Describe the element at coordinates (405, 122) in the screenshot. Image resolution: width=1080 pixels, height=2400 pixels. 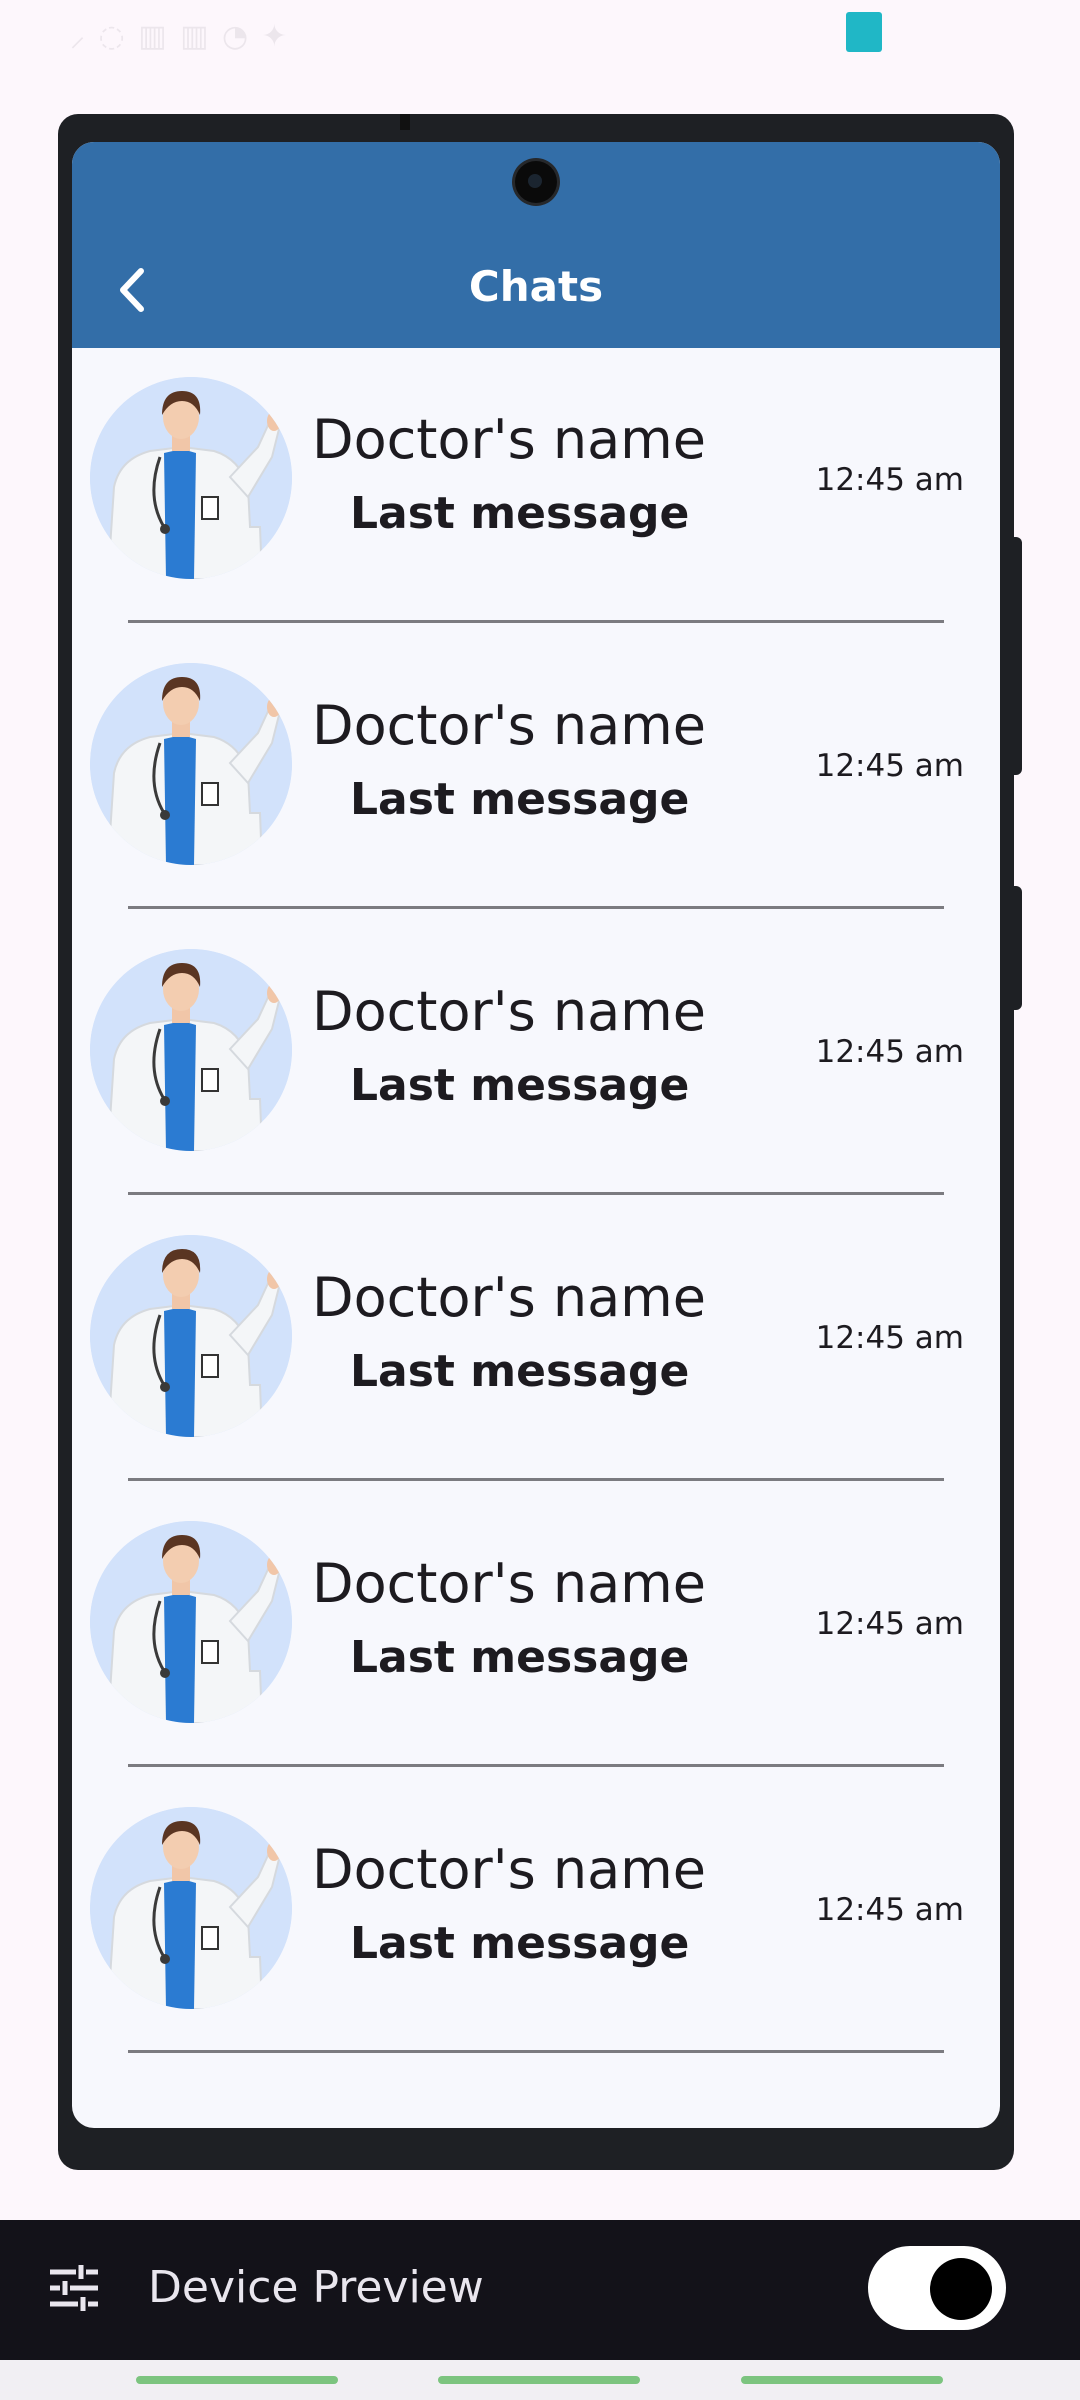
I see `device-frame-seam` at that location.